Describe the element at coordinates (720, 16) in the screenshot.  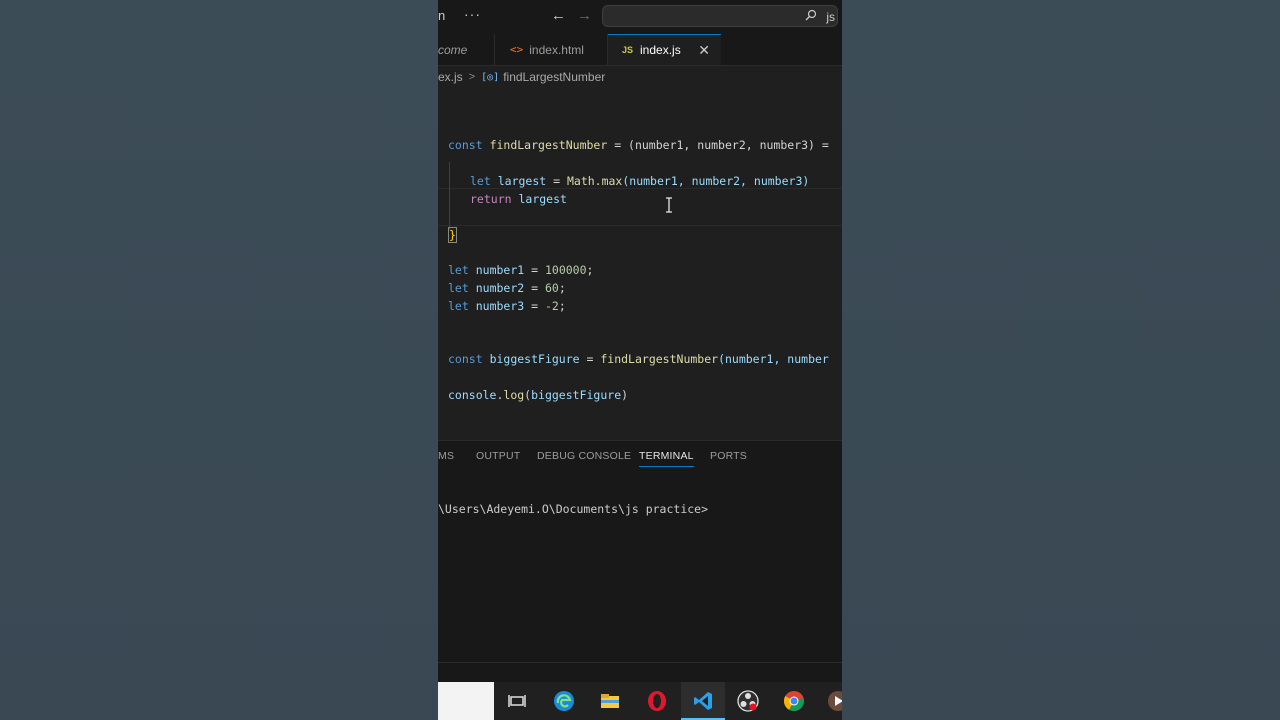
I see `command-center-search: js` at that location.